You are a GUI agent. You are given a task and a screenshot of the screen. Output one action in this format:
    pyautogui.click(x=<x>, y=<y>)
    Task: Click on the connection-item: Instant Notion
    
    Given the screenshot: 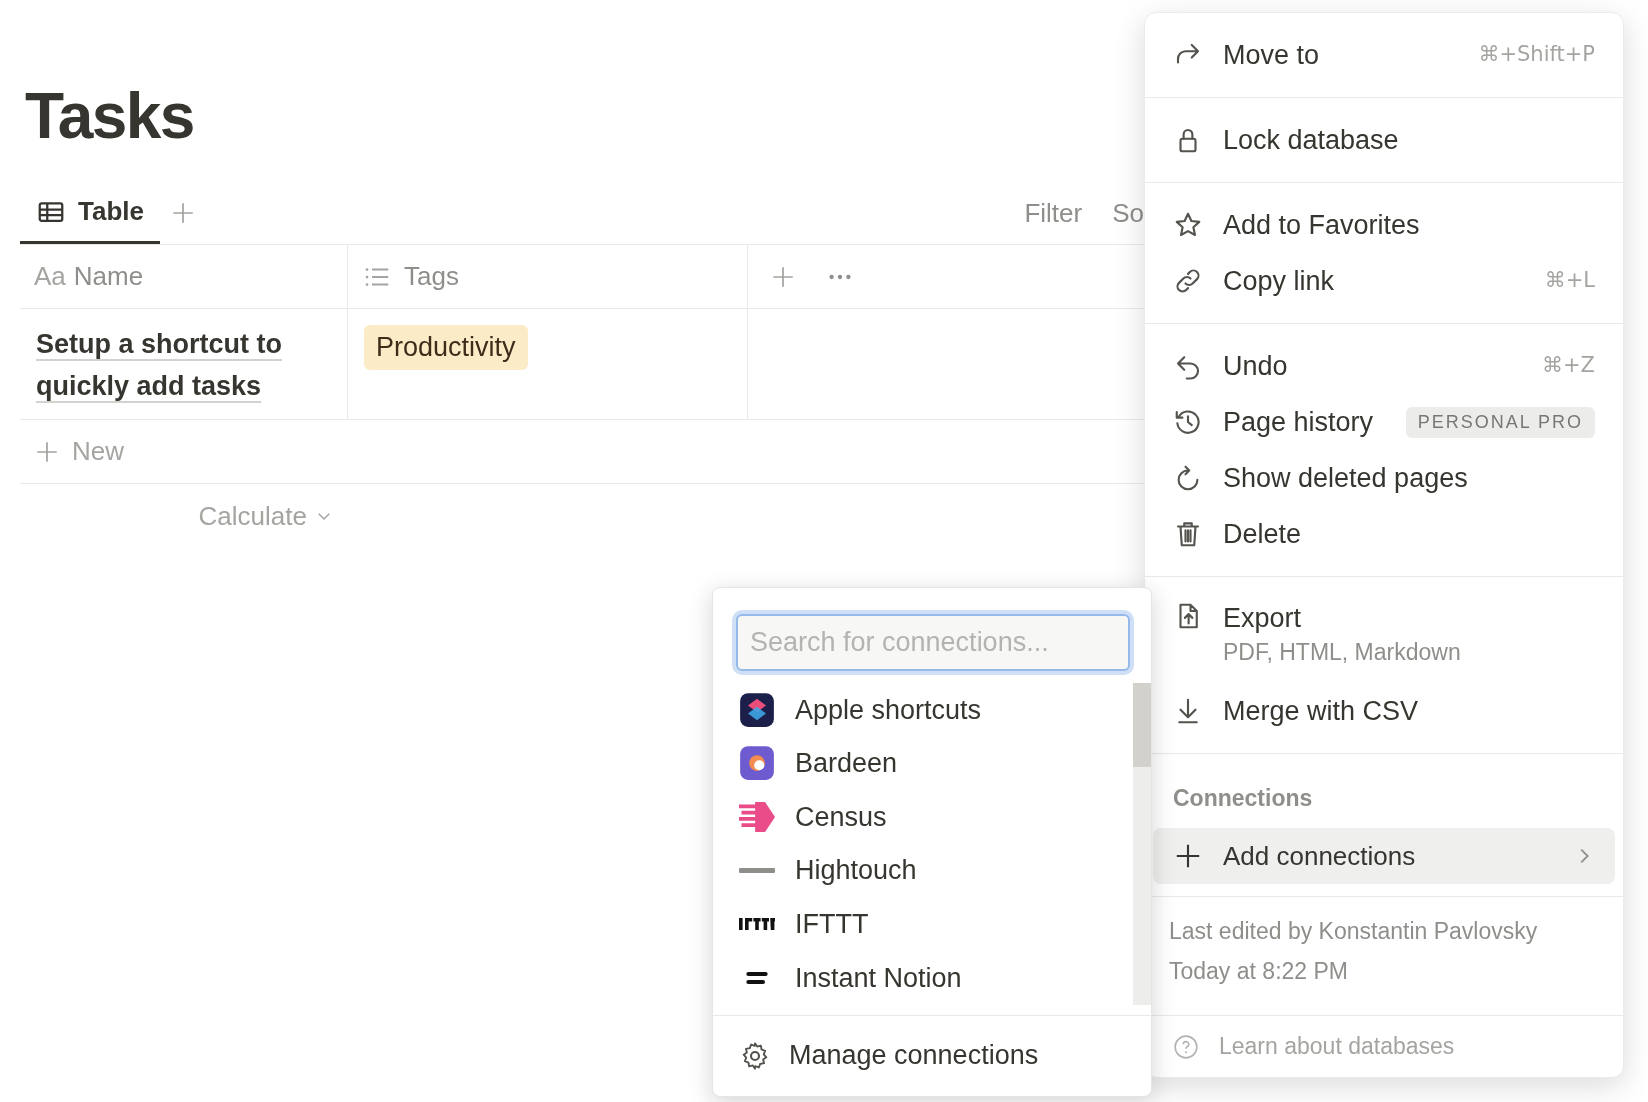 What is the action you would take?
    pyautogui.click(x=923, y=977)
    